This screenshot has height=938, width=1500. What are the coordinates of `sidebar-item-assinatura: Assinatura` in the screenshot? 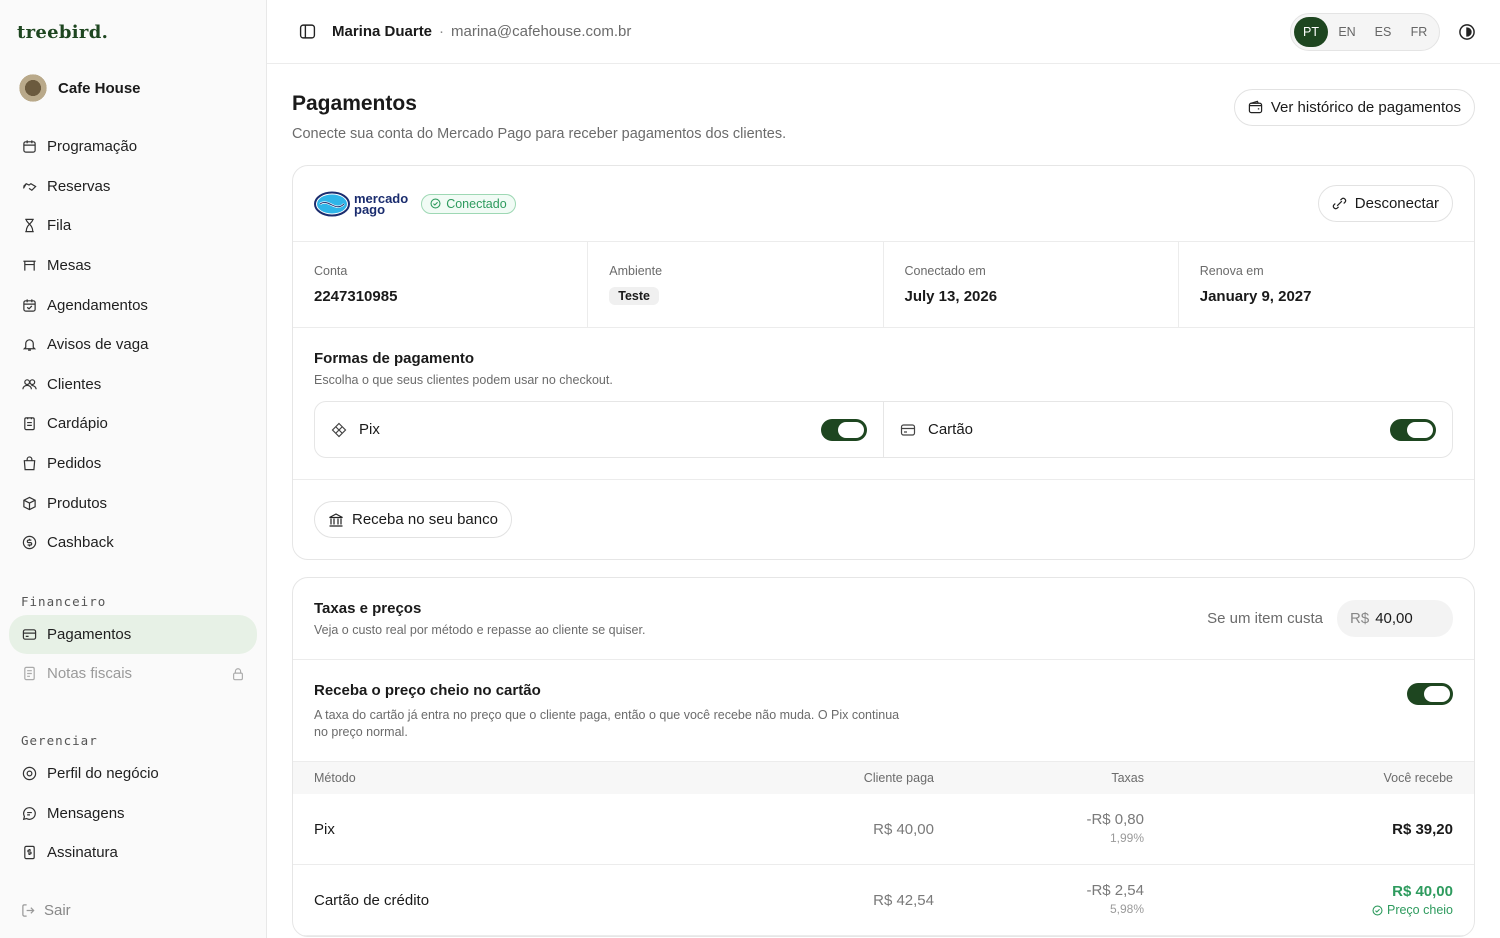 It's located at (133, 853).